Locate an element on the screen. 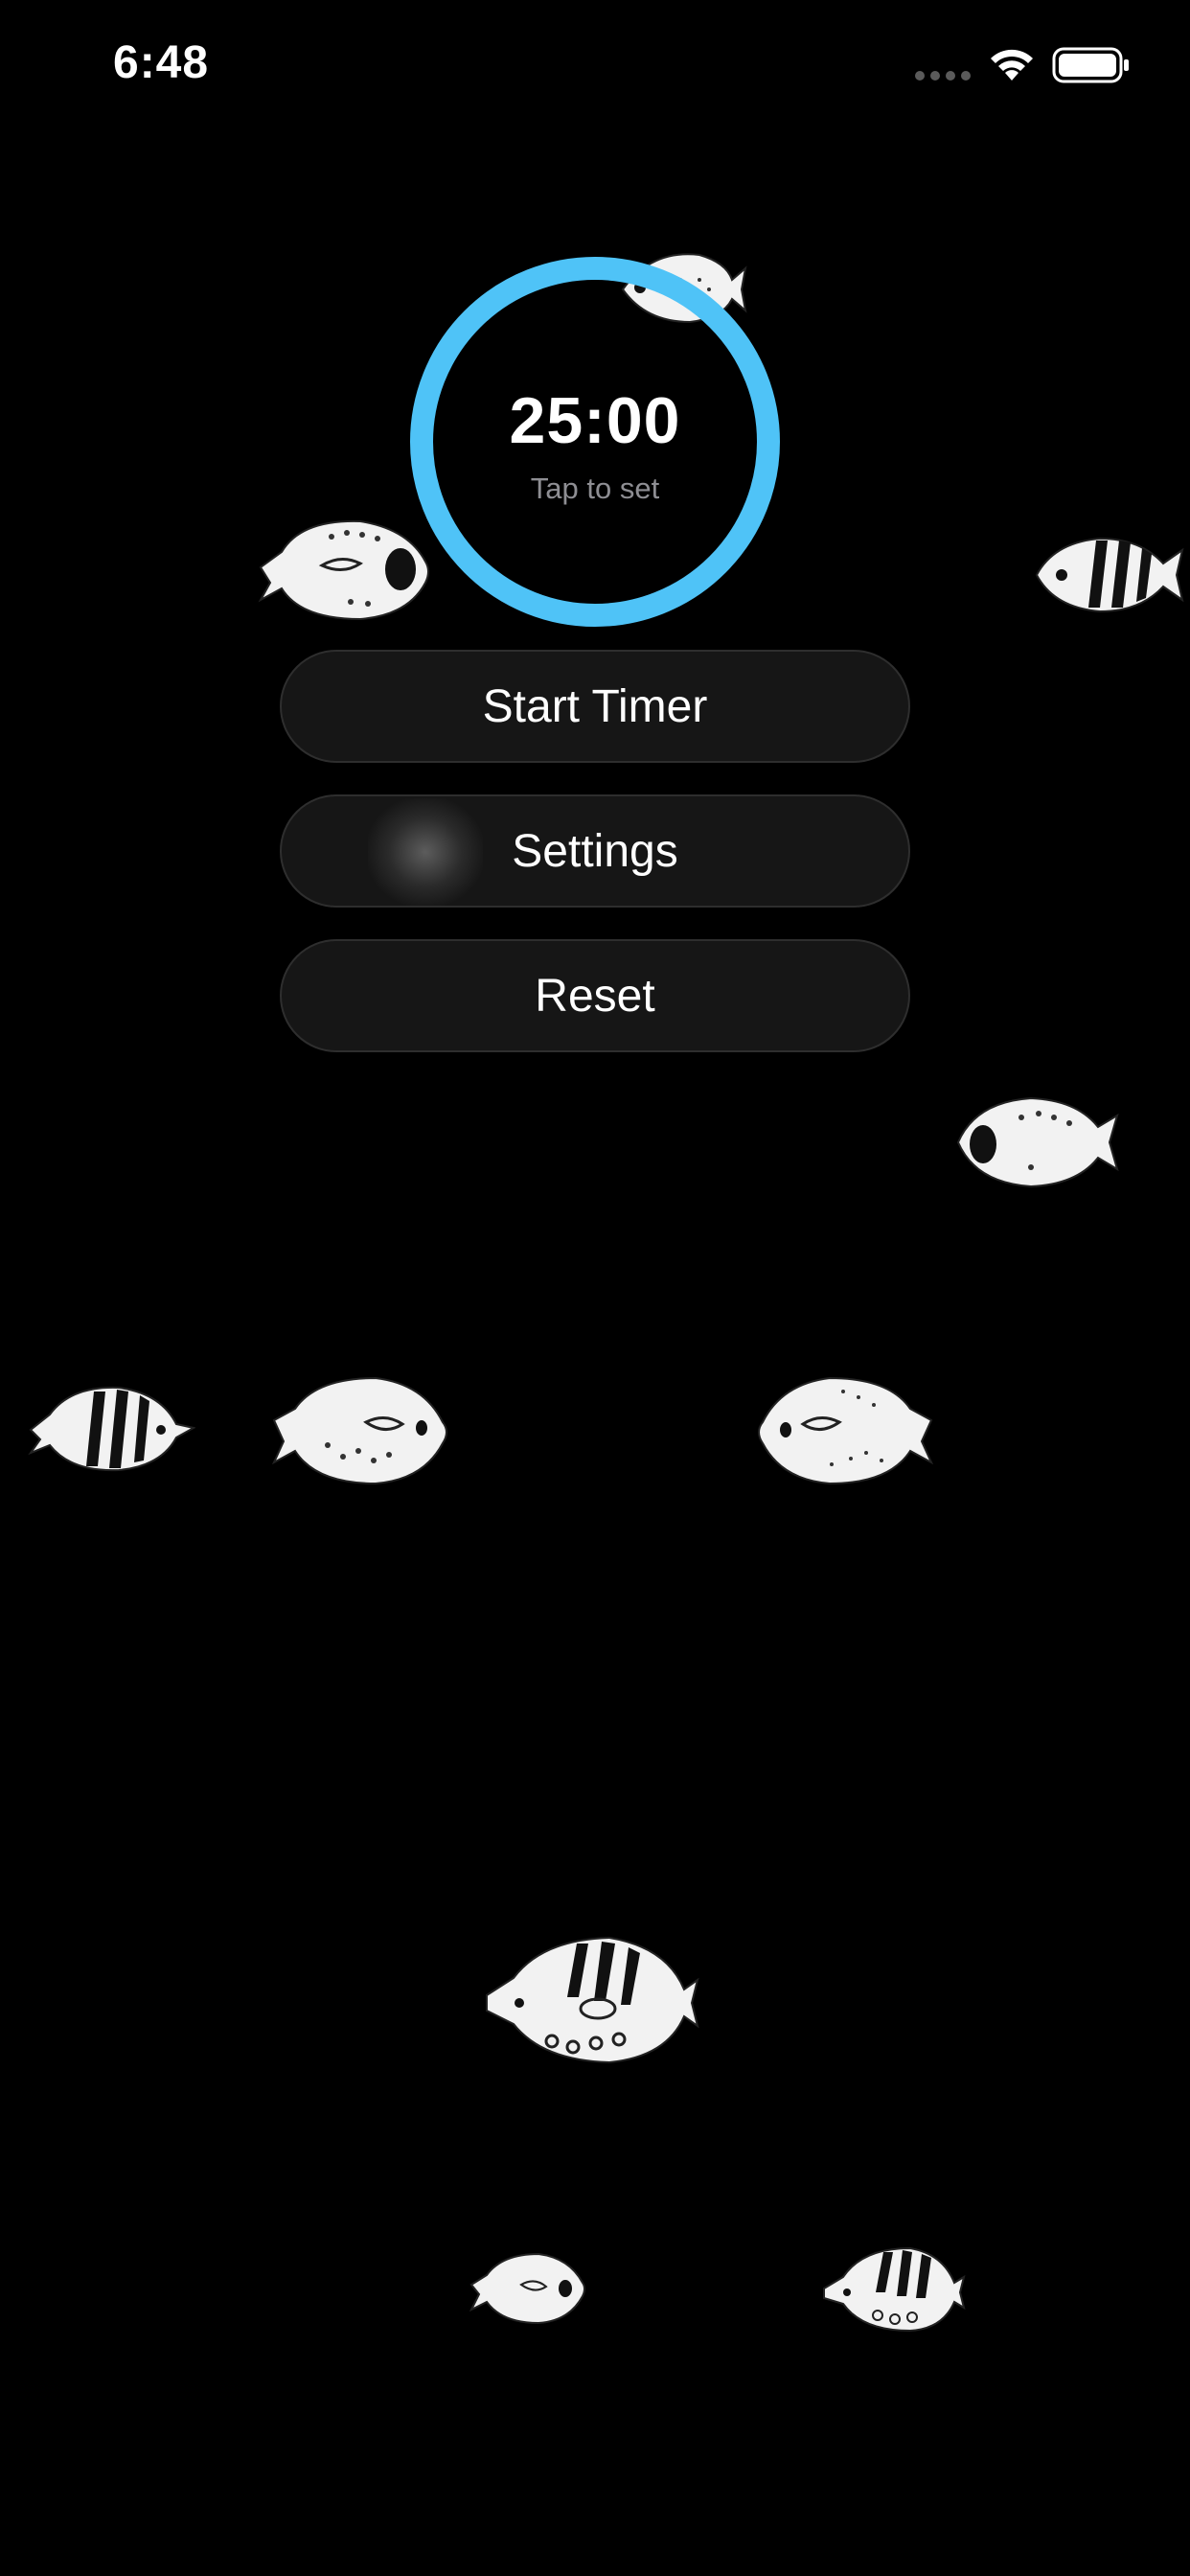 The image size is (1190, 2576). settings-label: Settings is located at coordinates (595, 851).